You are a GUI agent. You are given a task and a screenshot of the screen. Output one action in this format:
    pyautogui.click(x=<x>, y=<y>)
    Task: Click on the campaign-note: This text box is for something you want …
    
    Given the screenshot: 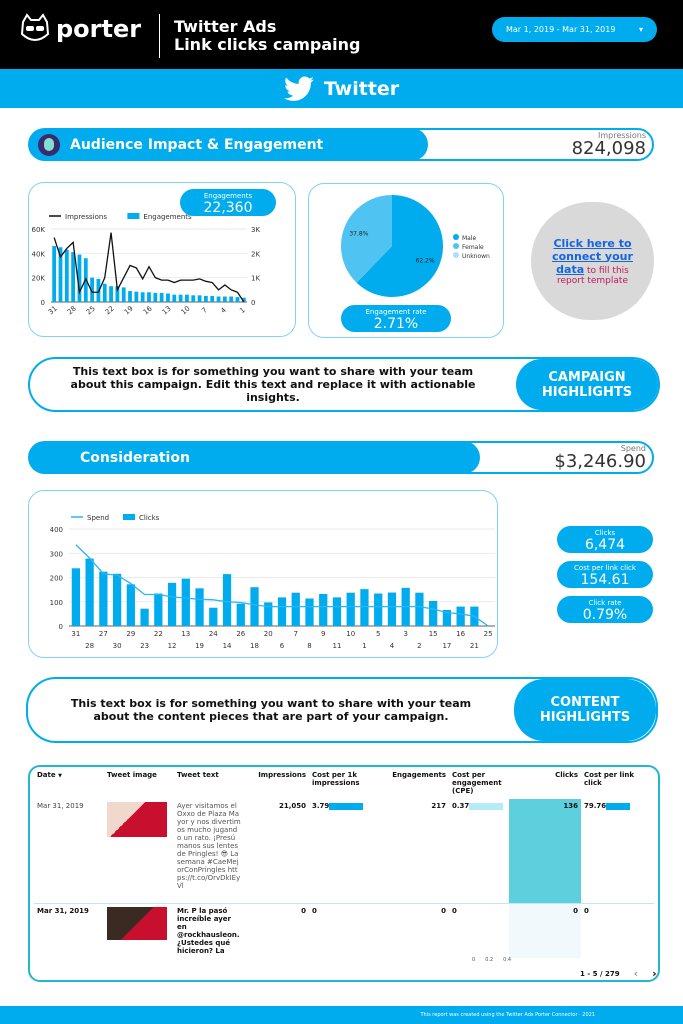 What is the action you would take?
    pyautogui.click(x=273, y=384)
    